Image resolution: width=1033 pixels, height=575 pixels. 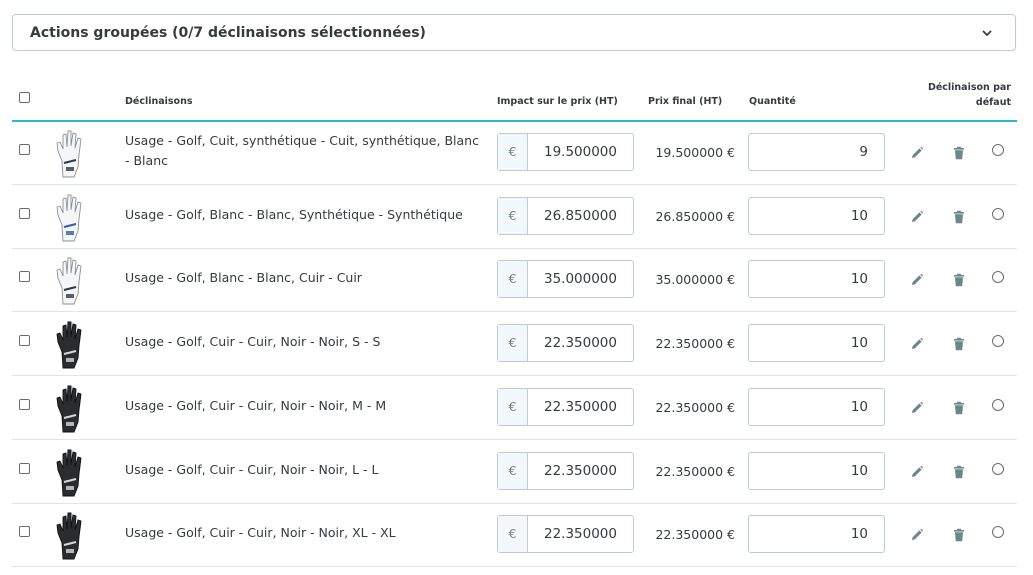 I want to click on header-final-price: Prix final (HT), so click(x=685, y=101).